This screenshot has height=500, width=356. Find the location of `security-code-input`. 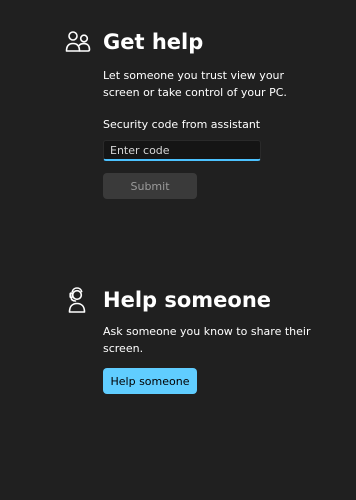

security-code-input is located at coordinates (182, 150).